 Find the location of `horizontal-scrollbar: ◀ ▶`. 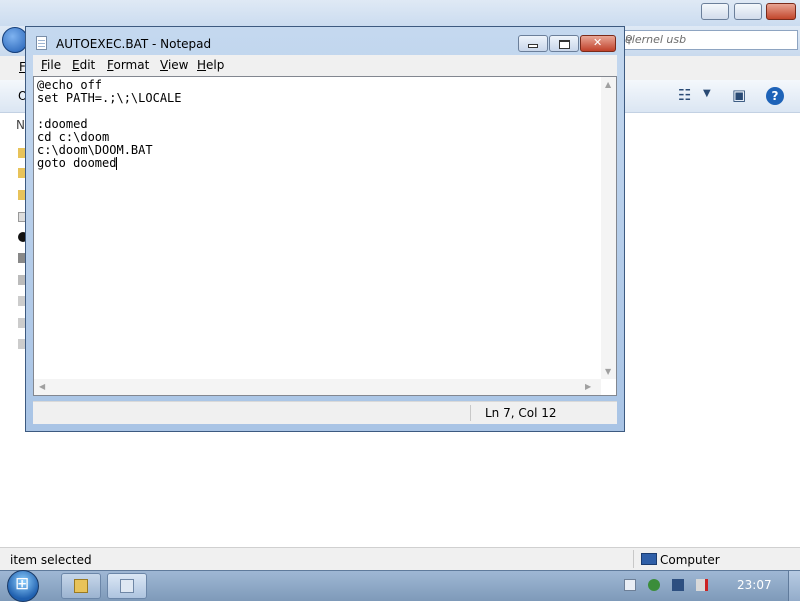

horizontal-scrollbar: ◀ ▶ is located at coordinates (317, 387).